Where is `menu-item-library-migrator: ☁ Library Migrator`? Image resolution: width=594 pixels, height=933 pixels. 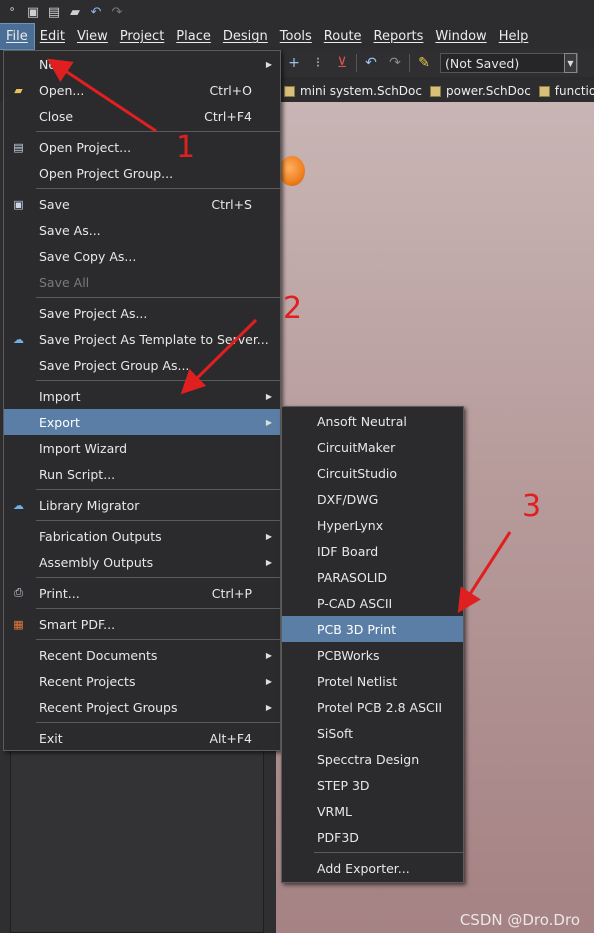 menu-item-library-migrator: ☁ Library Migrator is located at coordinates (142, 505).